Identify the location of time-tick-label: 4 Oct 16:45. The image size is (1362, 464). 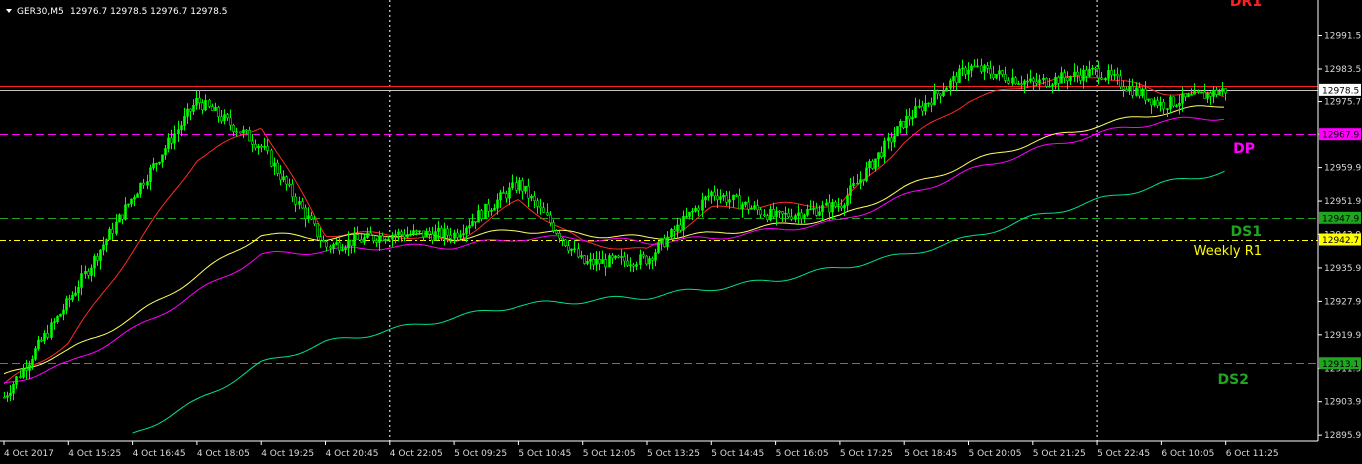
(159, 454).